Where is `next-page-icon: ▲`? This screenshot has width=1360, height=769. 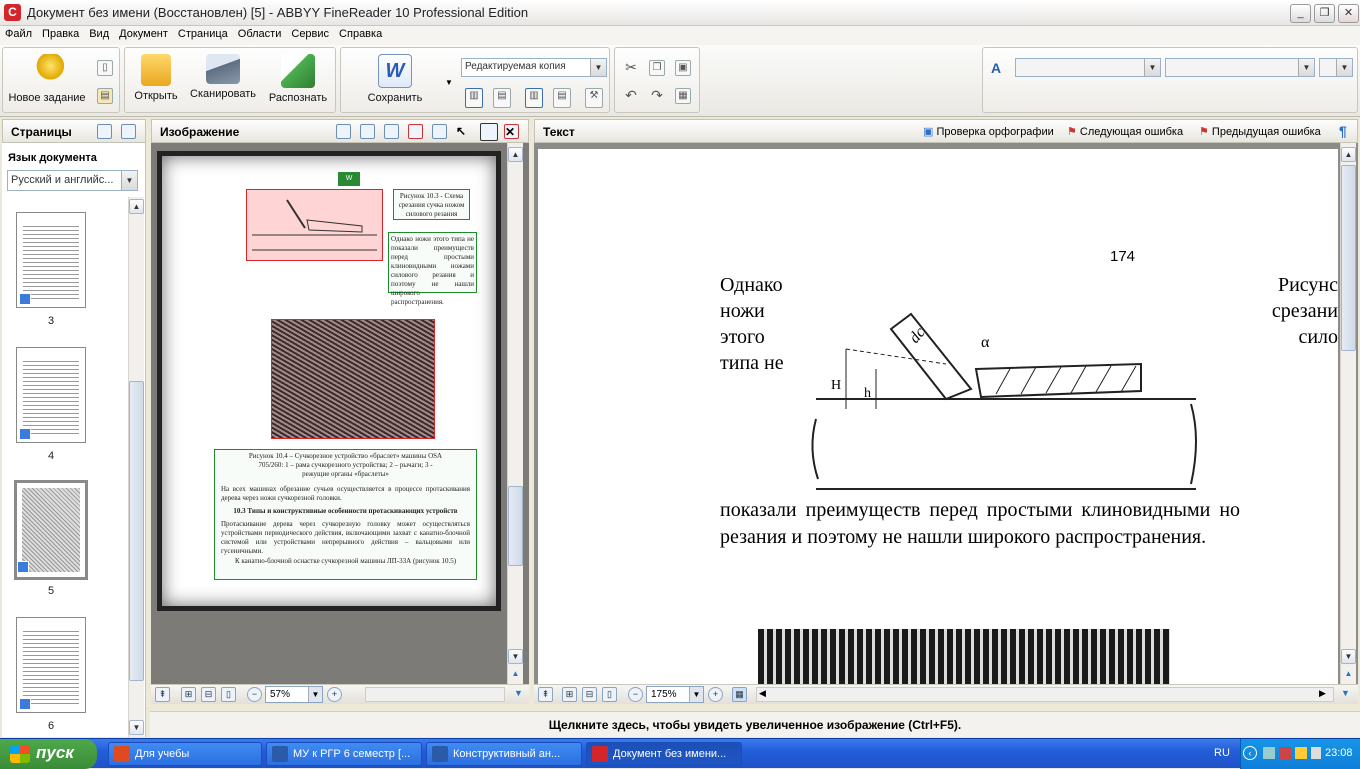 next-page-icon: ▲ is located at coordinates (1348, 674).